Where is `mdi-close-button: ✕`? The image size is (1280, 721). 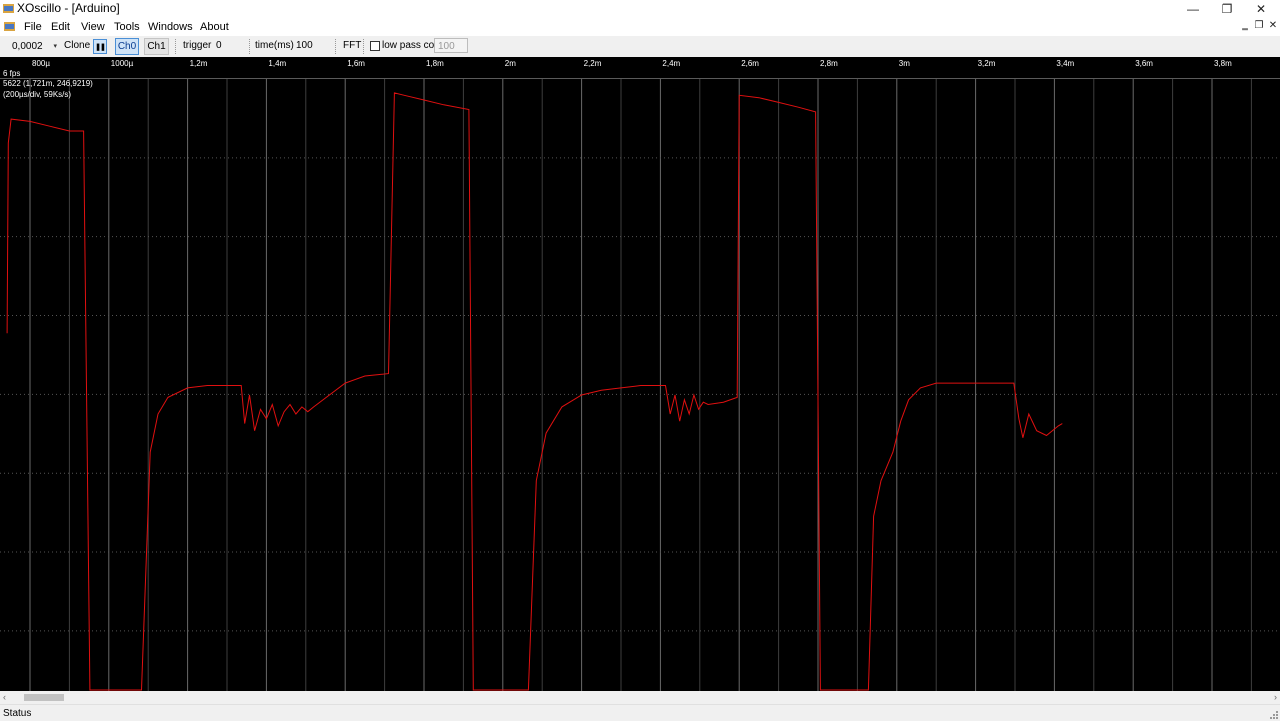 mdi-close-button: ✕ is located at coordinates (1273, 26).